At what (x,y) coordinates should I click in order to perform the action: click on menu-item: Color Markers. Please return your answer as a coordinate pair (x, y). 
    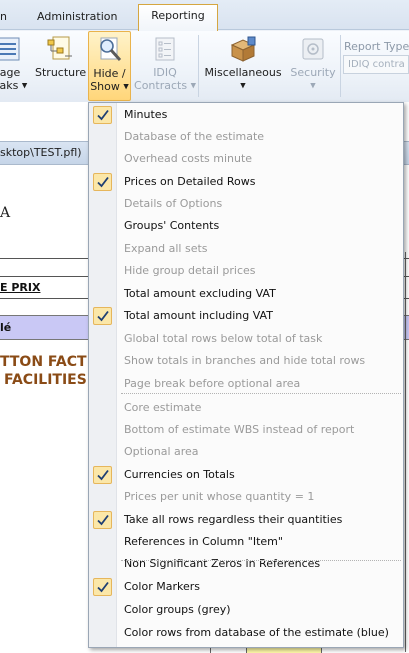
    Looking at the image, I should click on (246, 587).